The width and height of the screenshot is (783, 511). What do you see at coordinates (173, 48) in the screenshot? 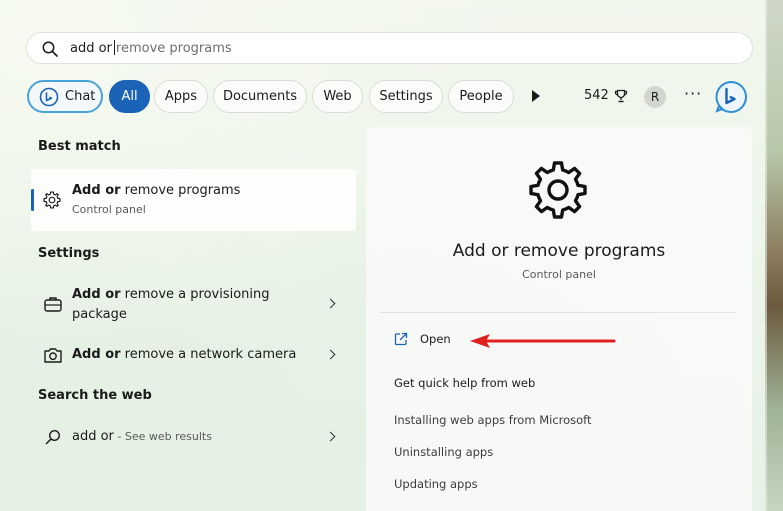
I see `search-suggestion-text: remove programs` at bounding box center [173, 48].